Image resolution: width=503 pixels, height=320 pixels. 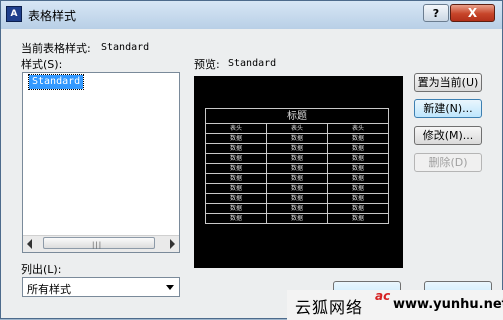 What do you see at coordinates (101, 287) in the screenshot?
I see `list-filter-select: 所有样式` at bounding box center [101, 287].